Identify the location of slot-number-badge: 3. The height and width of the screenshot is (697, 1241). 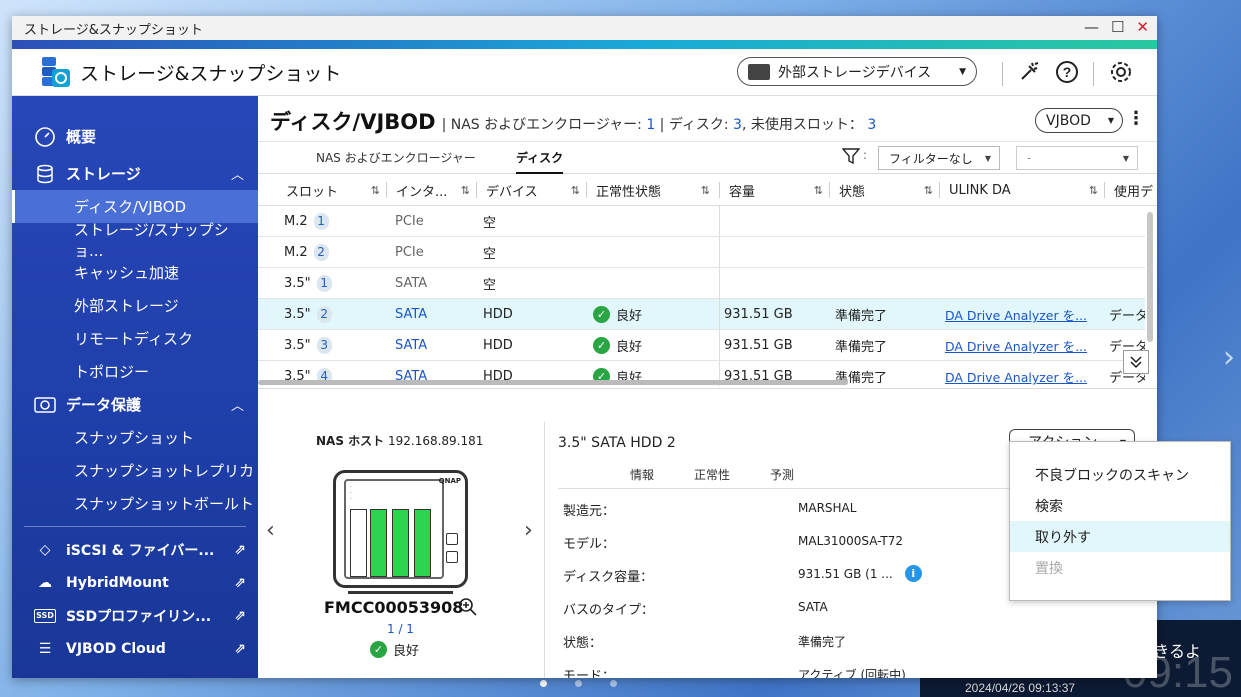
(324, 345).